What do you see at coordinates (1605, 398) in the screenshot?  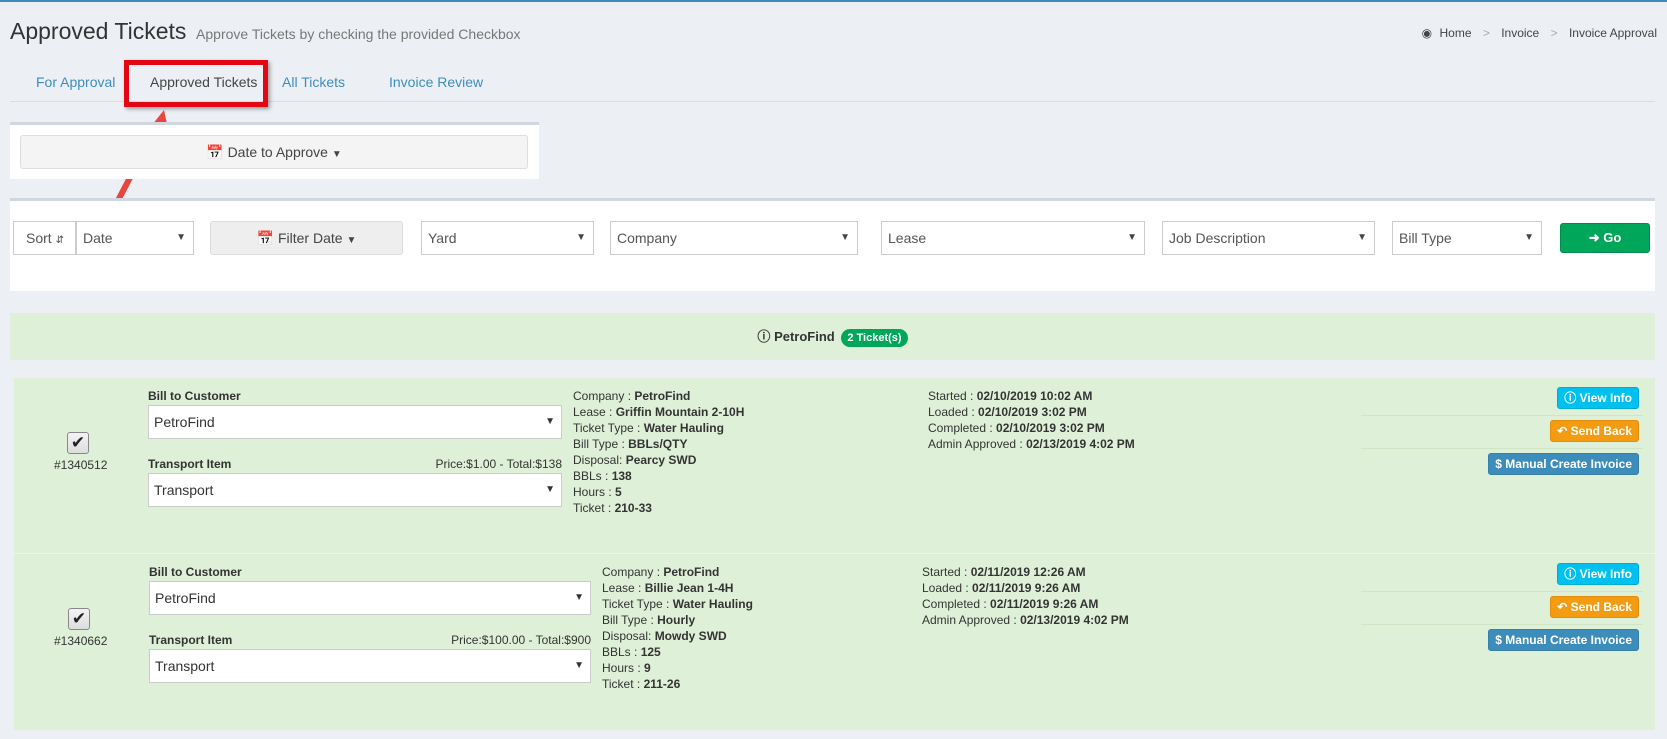 I see `view-info-label: View Info` at bounding box center [1605, 398].